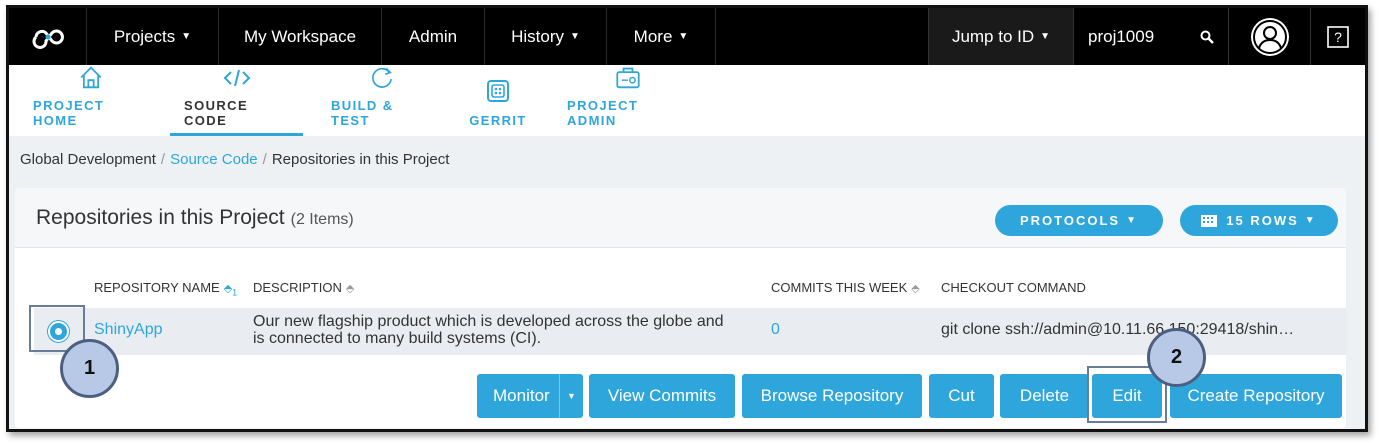  I want to click on nav-admin: Admin, so click(433, 36).